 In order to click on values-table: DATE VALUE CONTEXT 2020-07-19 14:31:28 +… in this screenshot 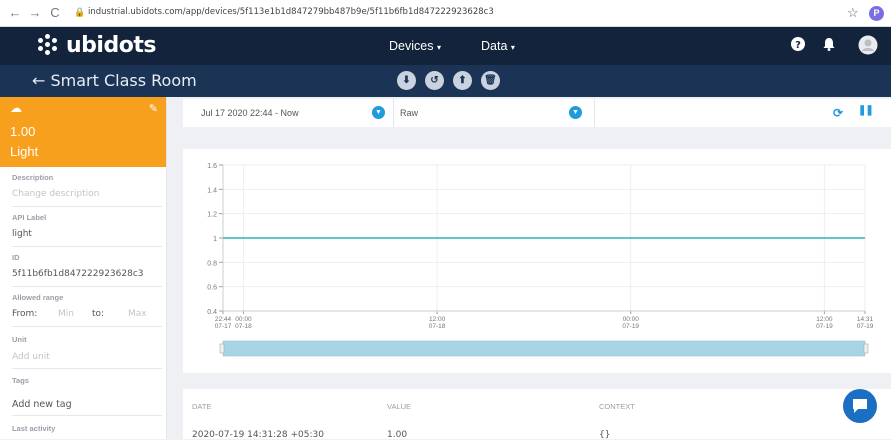, I will do `click(537, 414)`.